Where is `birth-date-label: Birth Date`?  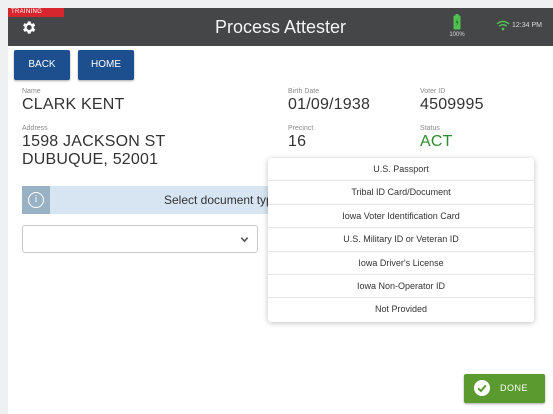
birth-date-label: Birth Date is located at coordinates (304, 91).